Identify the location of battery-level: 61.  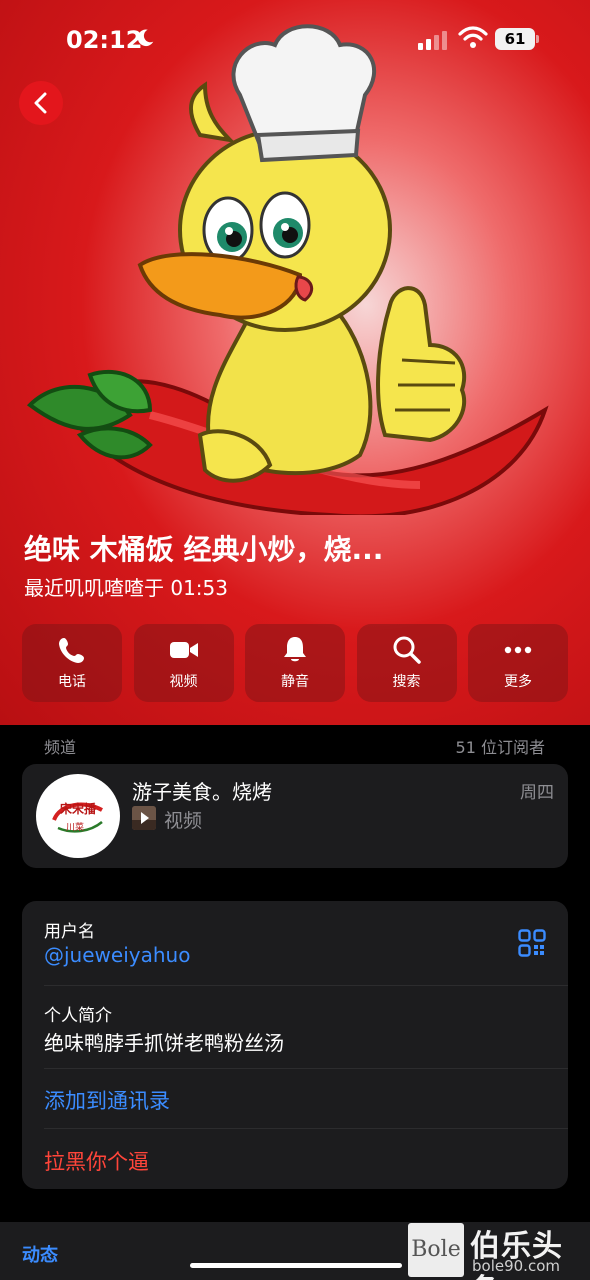
(515, 39).